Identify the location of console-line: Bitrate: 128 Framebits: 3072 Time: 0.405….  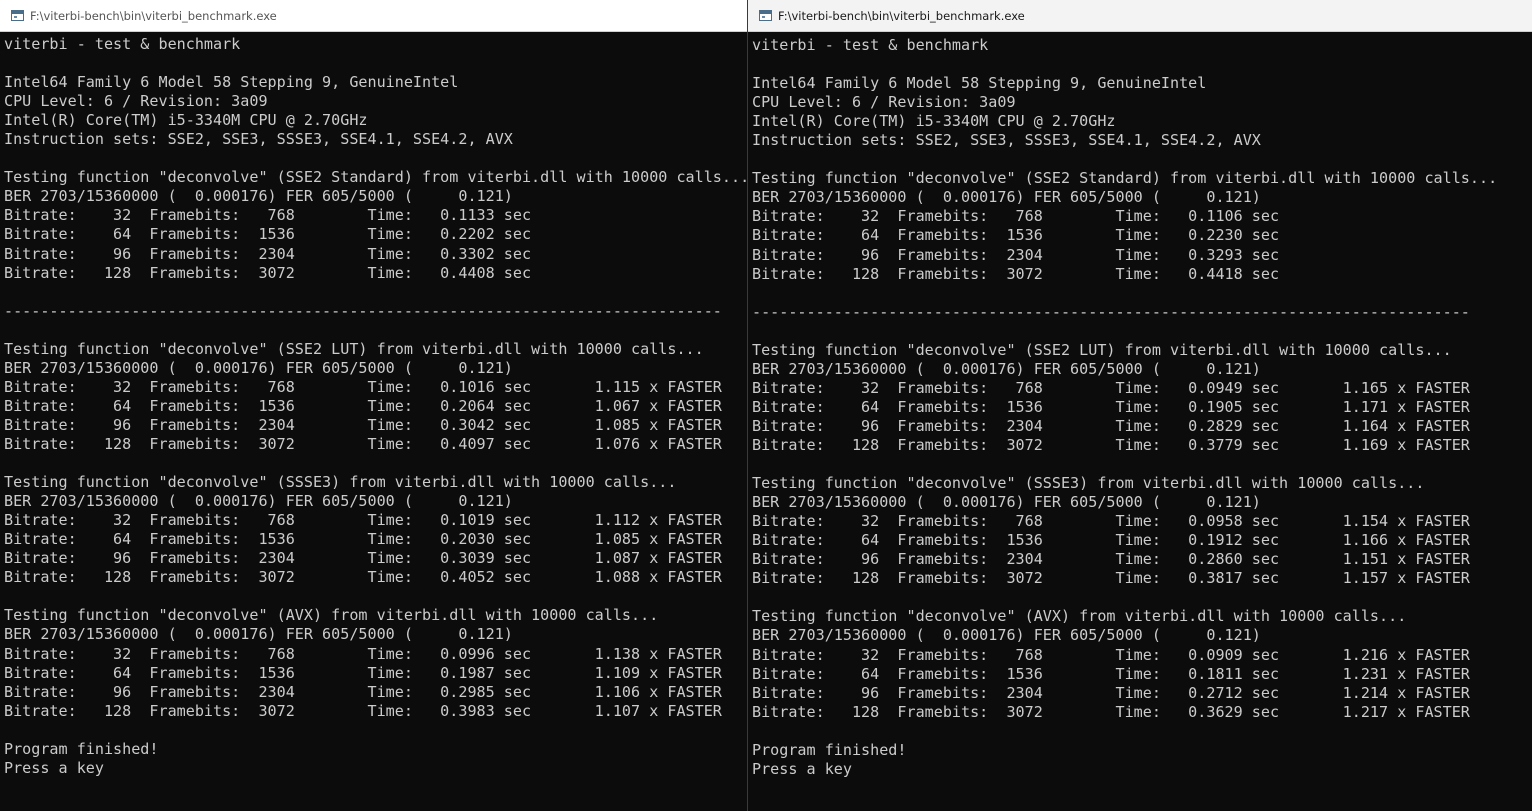
(363, 577).